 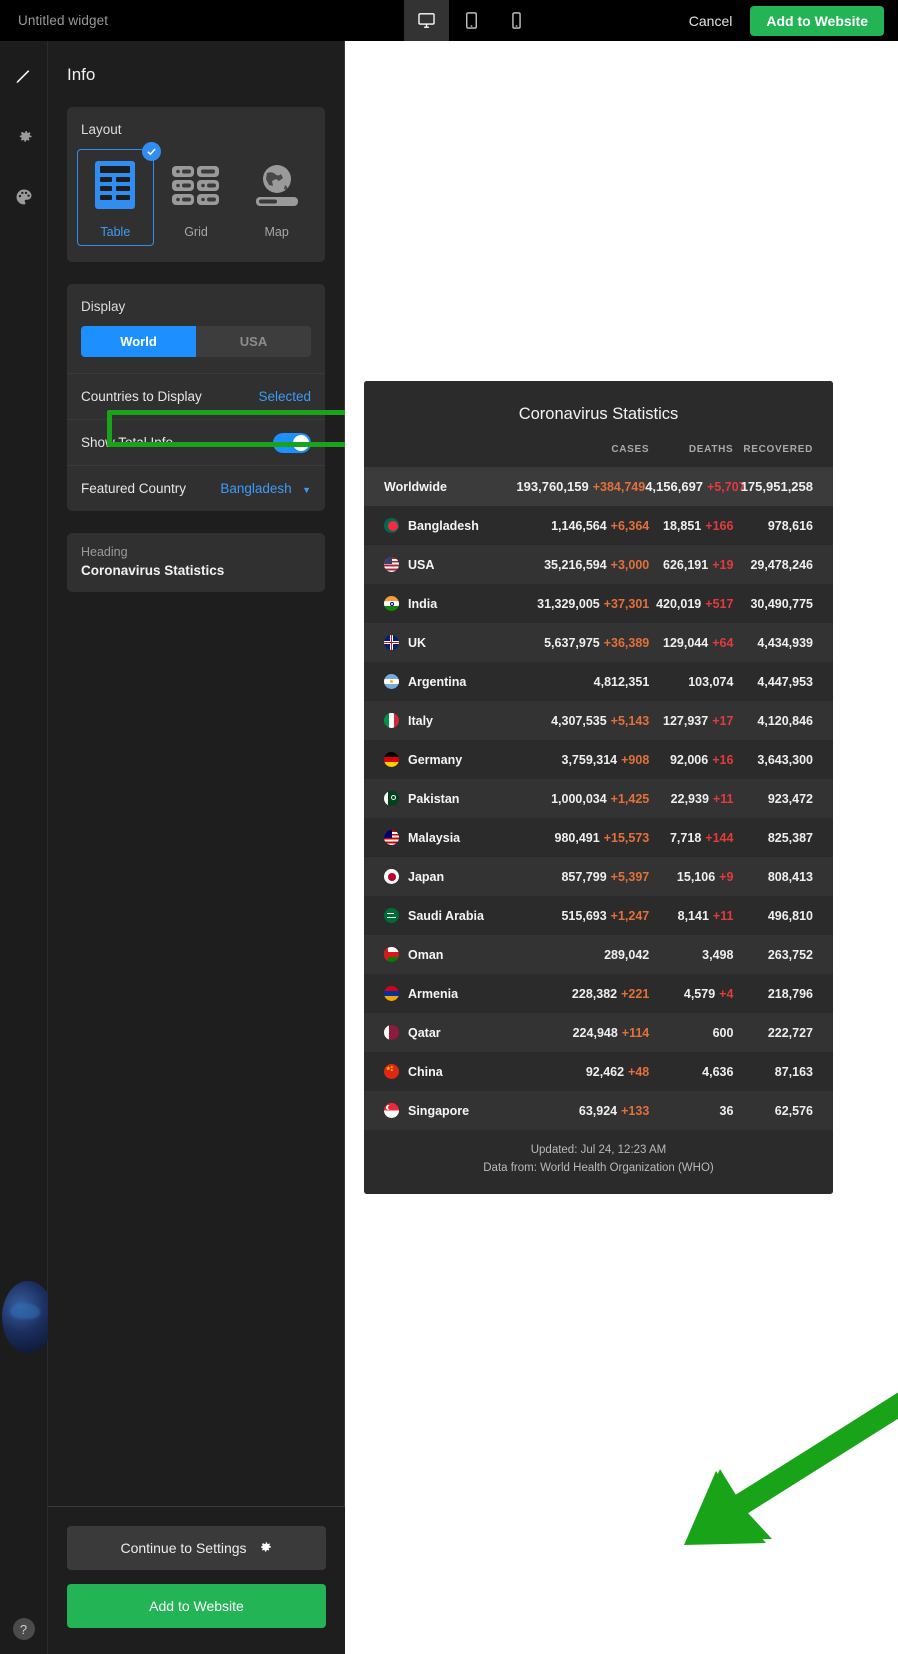 I want to click on table-row: Singapore 63,924 +133 36 62,576, so click(x=598, y=1110).